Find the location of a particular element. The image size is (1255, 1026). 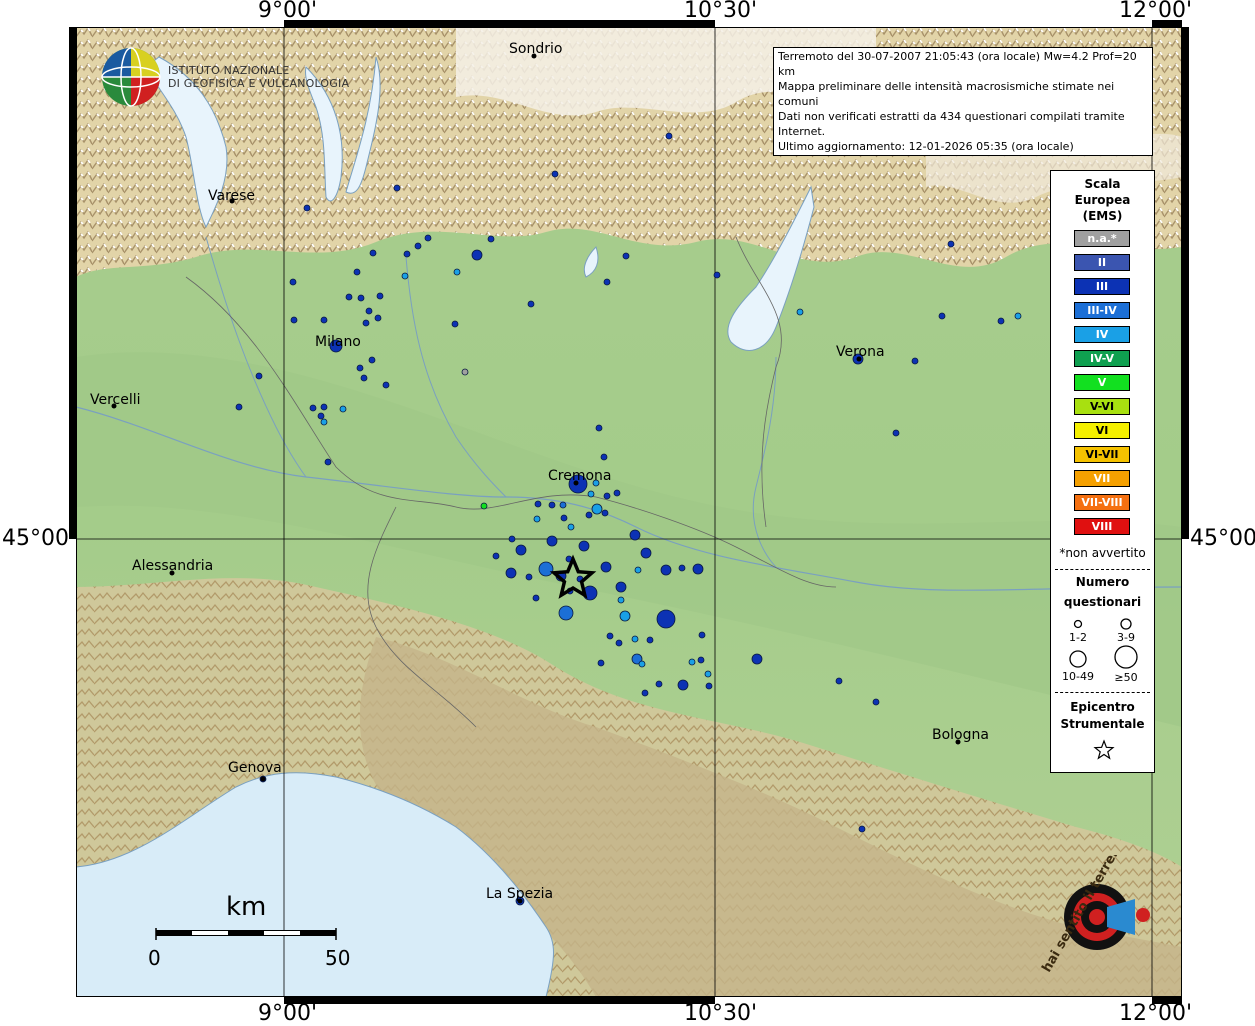

city-genova: Genova is located at coordinates (255, 768).